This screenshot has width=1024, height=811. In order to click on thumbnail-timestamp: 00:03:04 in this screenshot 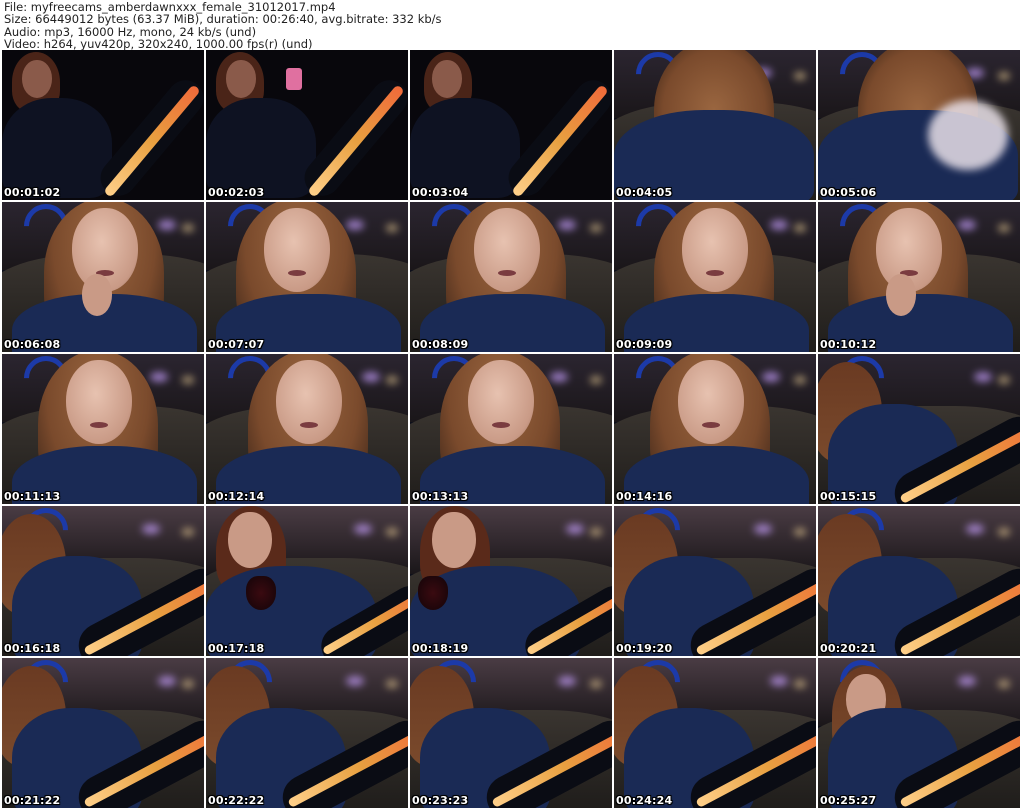, I will do `click(440, 192)`.